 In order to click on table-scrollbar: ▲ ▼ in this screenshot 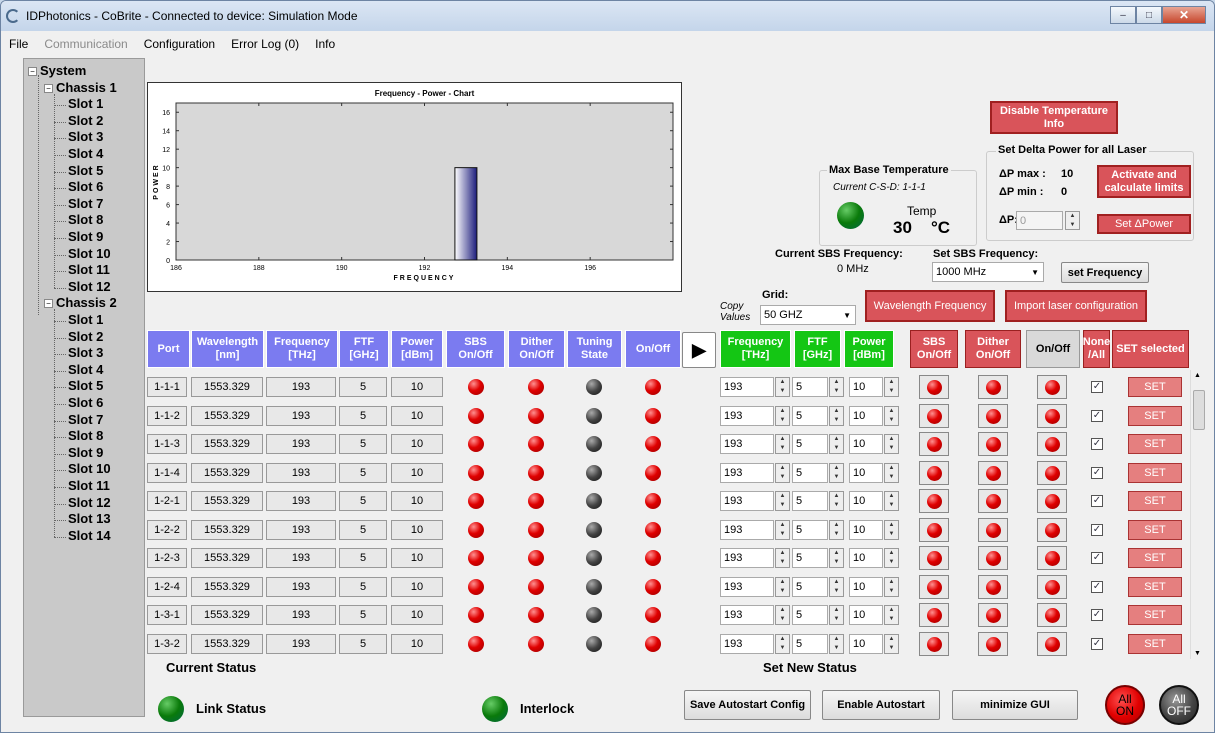, I will do `click(1198, 514)`.